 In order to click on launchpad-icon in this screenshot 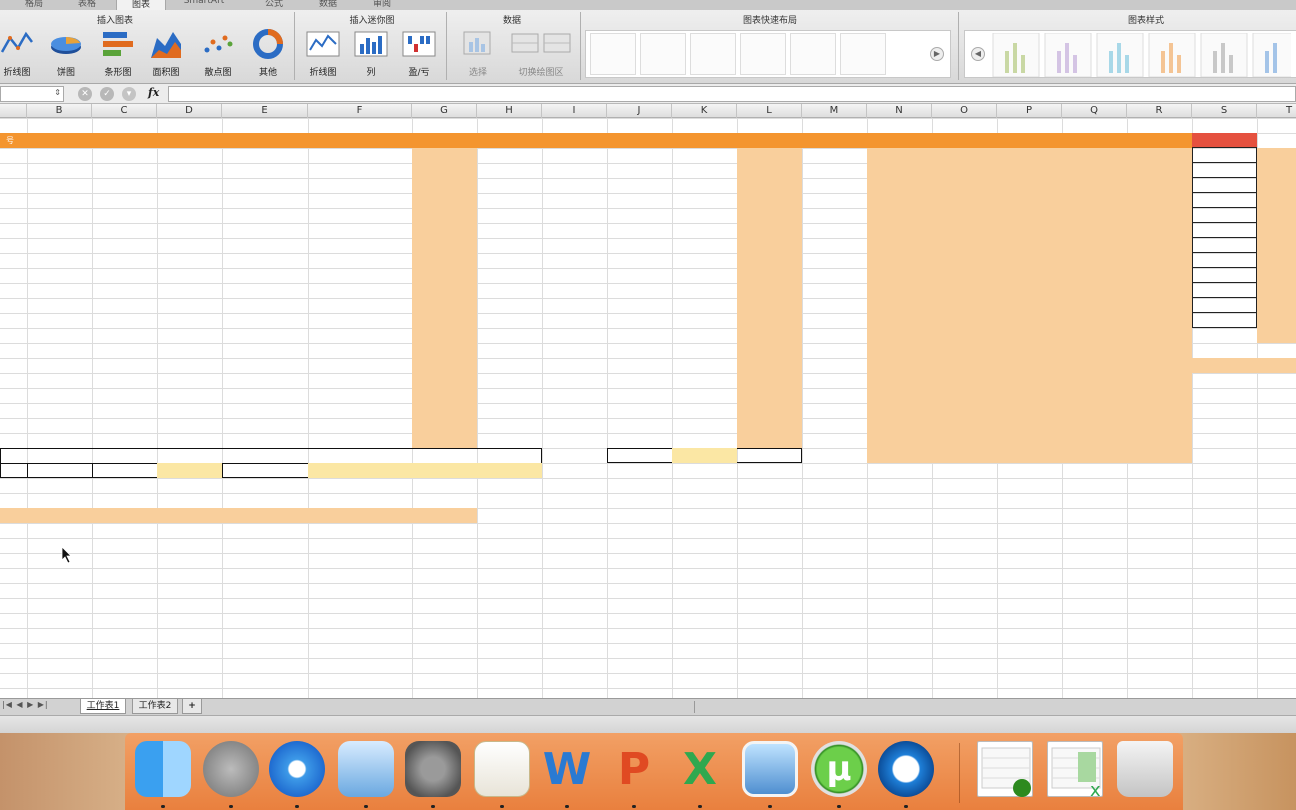, I will do `click(231, 769)`.